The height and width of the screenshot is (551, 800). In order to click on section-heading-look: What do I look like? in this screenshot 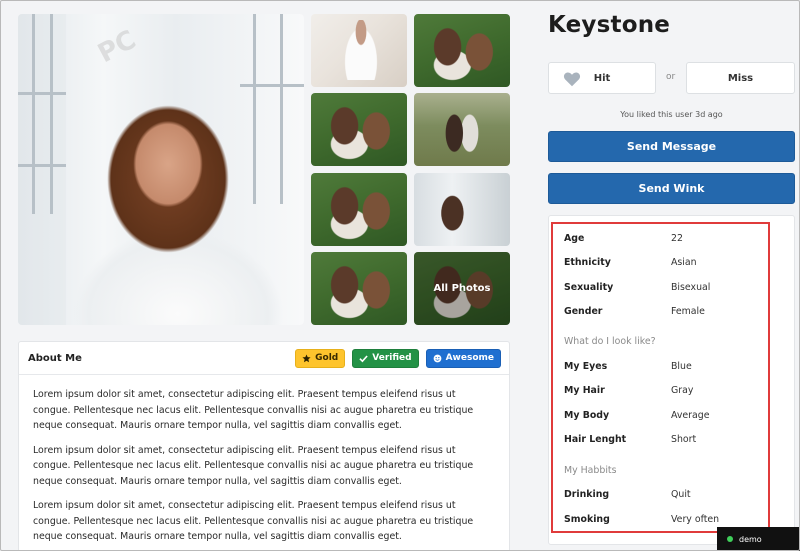, I will do `click(610, 341)`.